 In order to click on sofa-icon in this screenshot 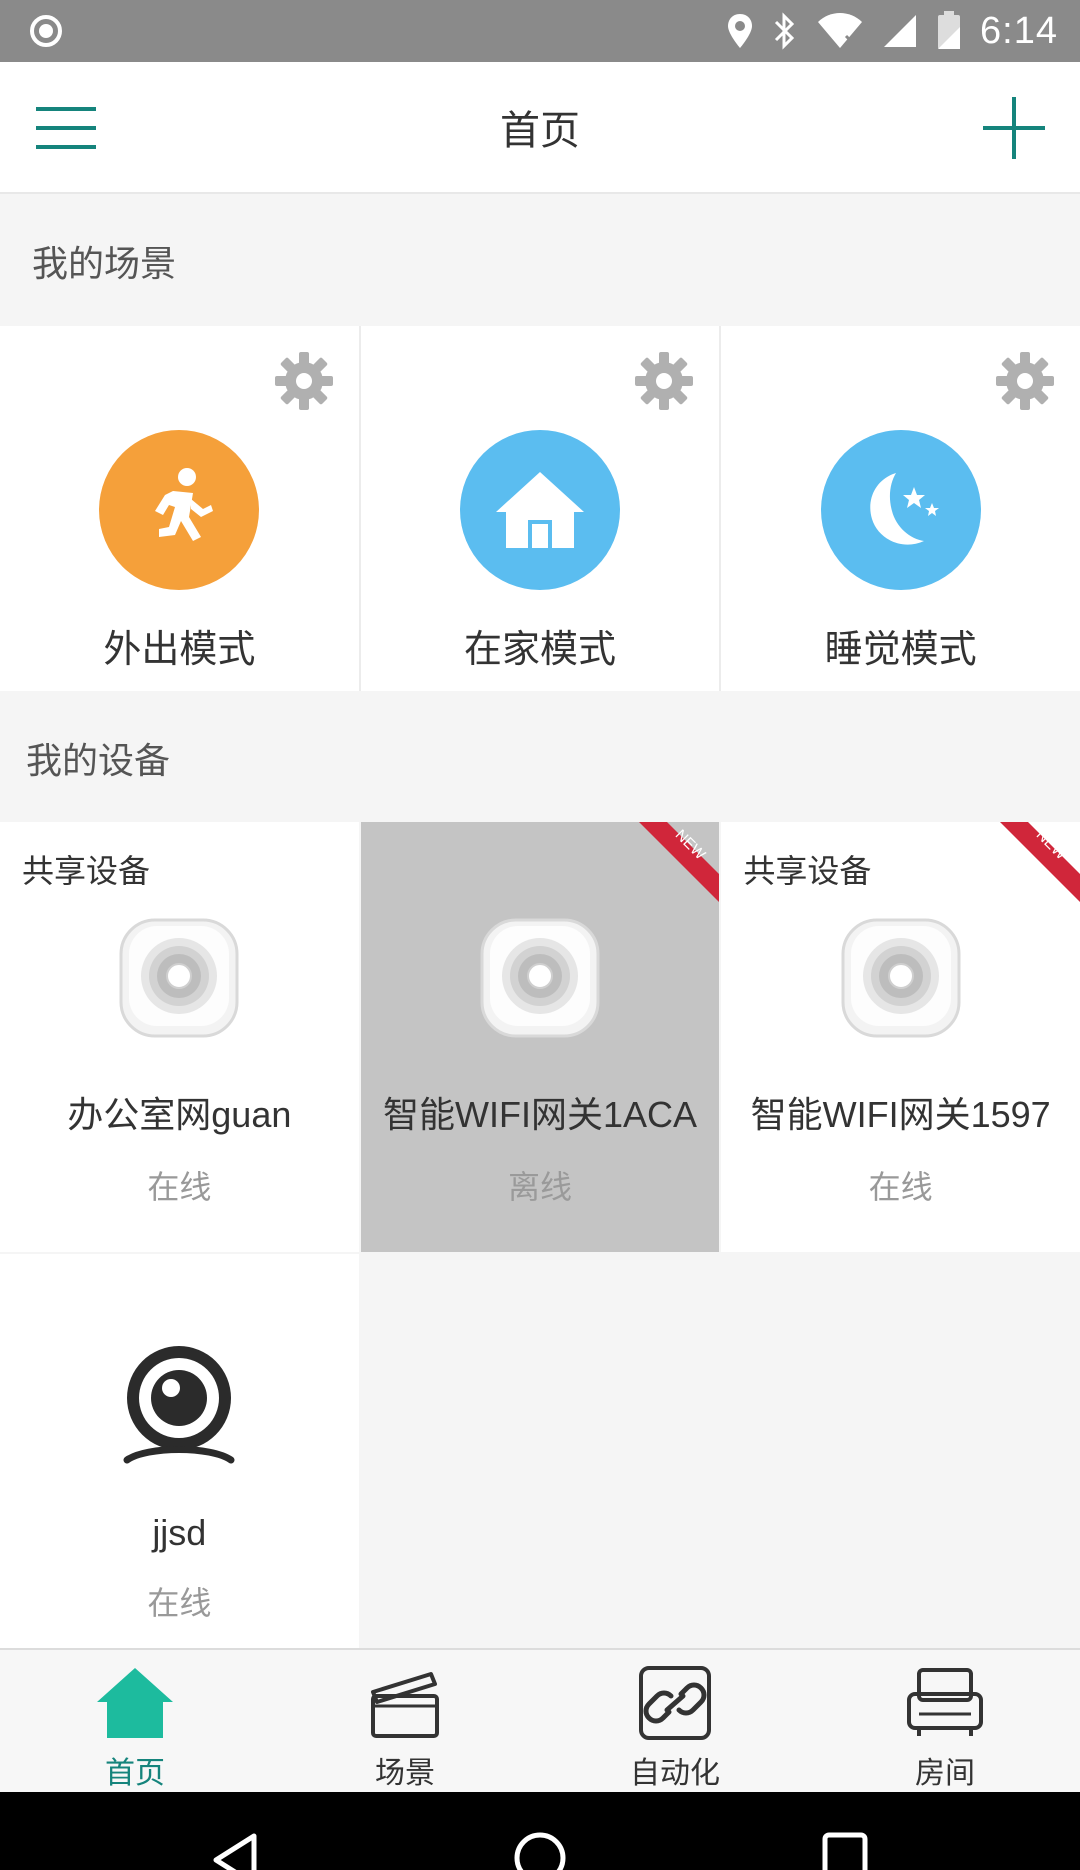, I will do `click(945, 1702)`.